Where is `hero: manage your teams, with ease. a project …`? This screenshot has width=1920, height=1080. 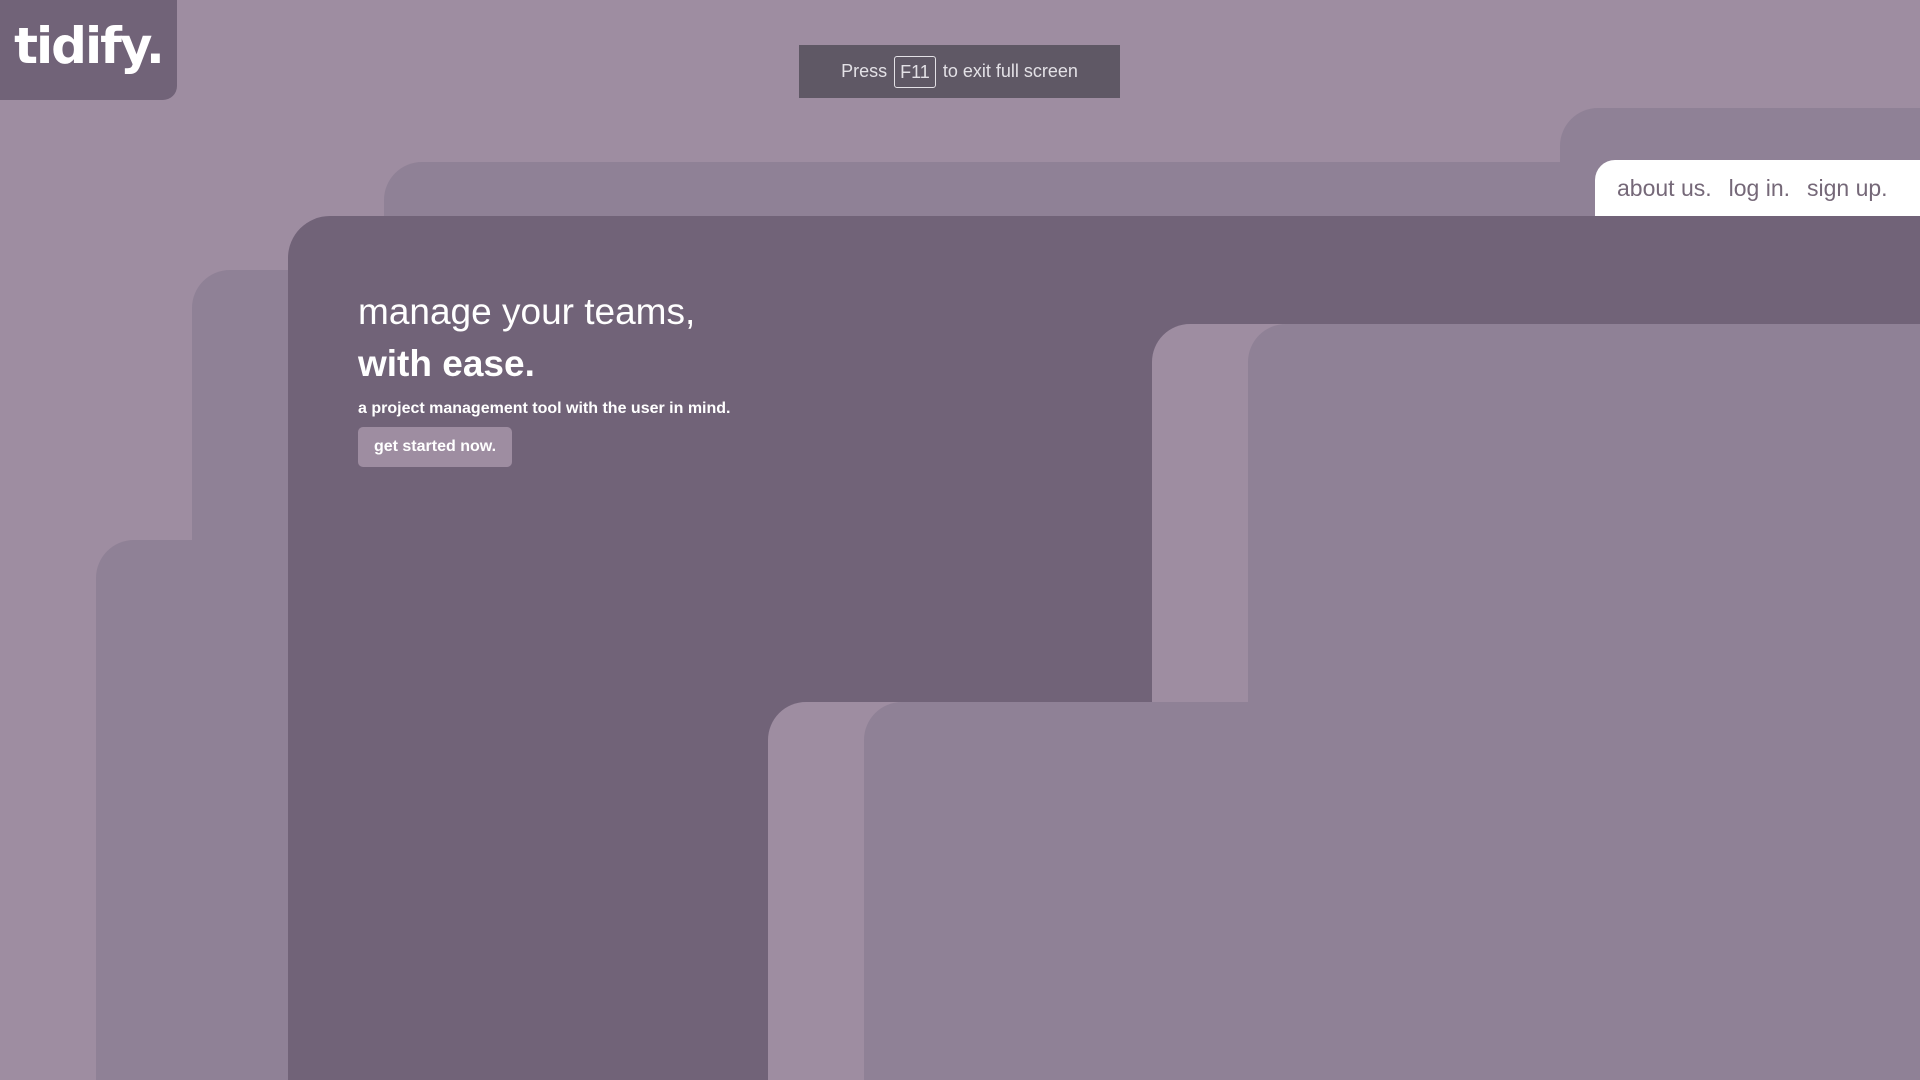
hero: manage your teams, with ease. a project … is located at coordinates (544, 376).